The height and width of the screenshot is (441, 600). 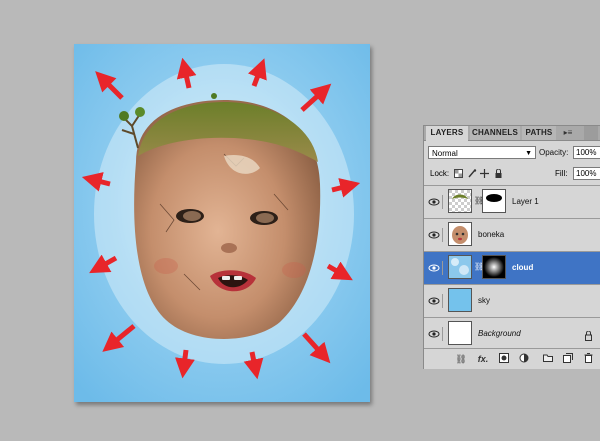 I want to click on chevron-down-icon: ▼, so click(x=528, y=153).